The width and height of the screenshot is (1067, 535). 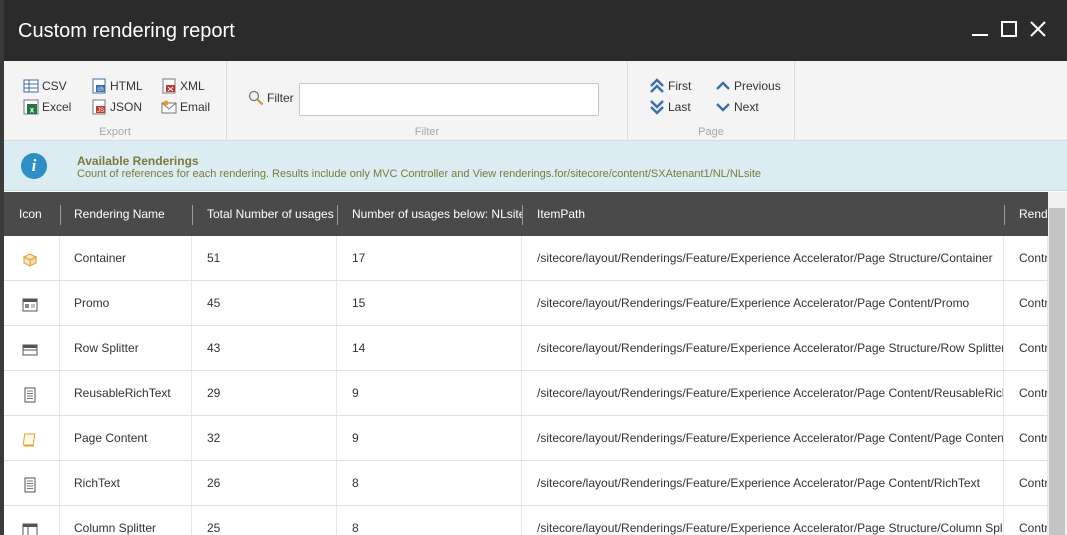 I want to click on json-icon: JS, so click(x=99, y=107).